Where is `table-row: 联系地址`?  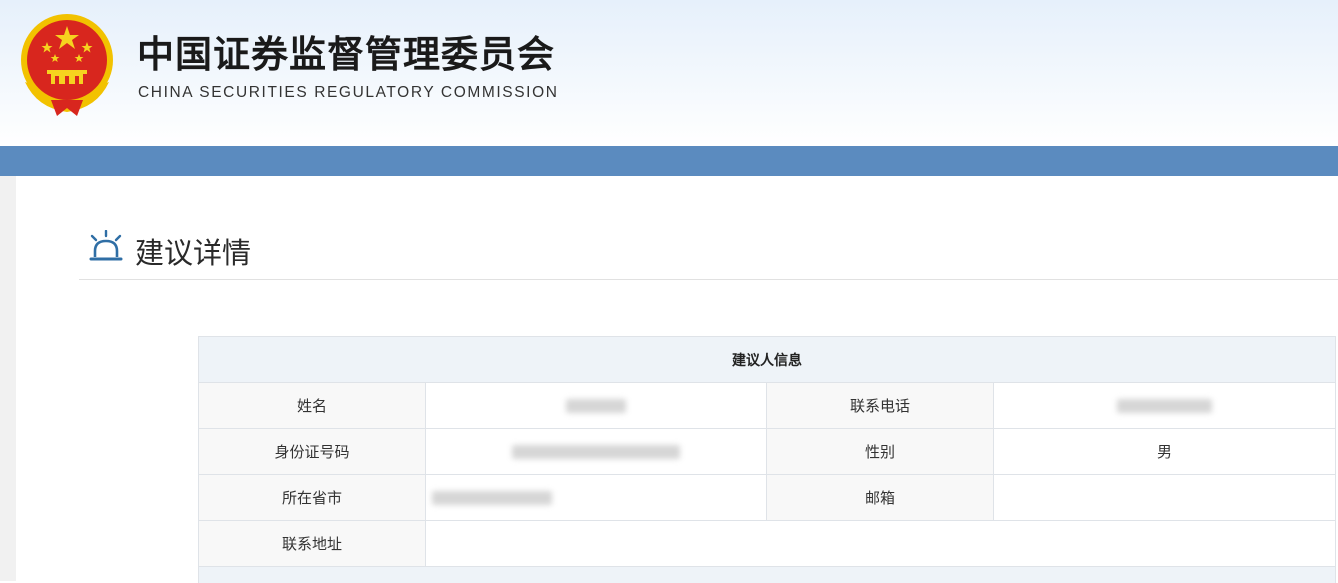 table-row: 联系地址 is located at coordinates (767, 544).